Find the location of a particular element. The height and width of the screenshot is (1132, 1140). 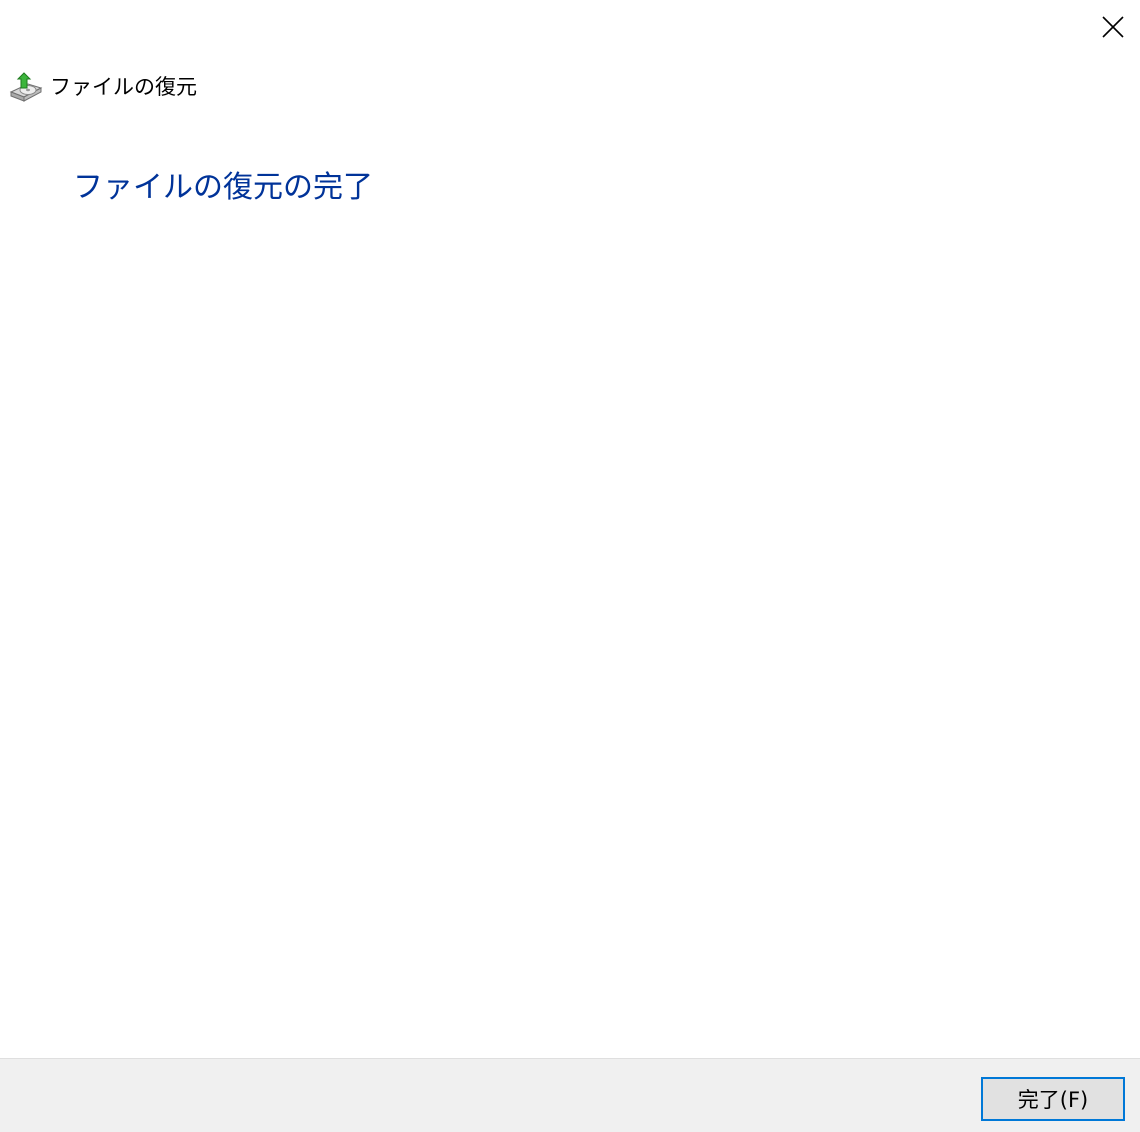

close-icon is located at coordinates (1113, 27).